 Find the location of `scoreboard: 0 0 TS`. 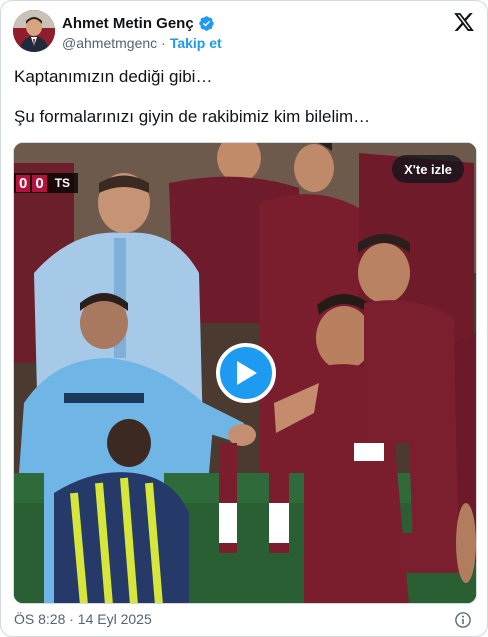

scoreboard: 0 0 TS is located at coordinates (46, 183).